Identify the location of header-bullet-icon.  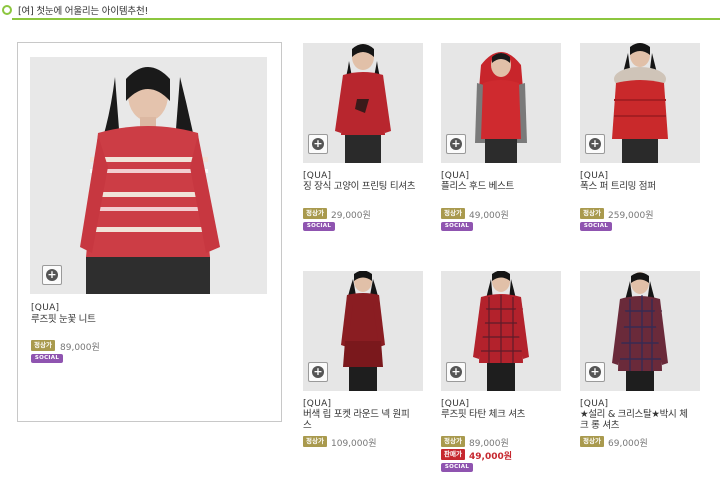
(7, 10).